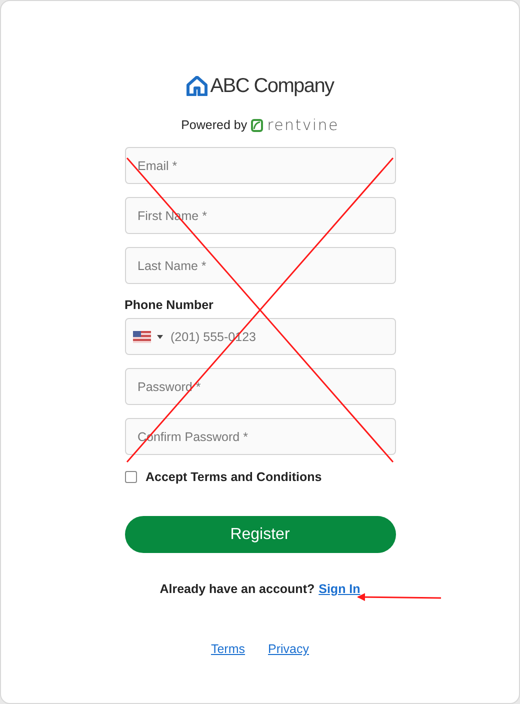 This screenshot has width=520, height=704. Describe the element at coordinates (260, 165) in the screenshot. I see `input-field: Email *` at that location.